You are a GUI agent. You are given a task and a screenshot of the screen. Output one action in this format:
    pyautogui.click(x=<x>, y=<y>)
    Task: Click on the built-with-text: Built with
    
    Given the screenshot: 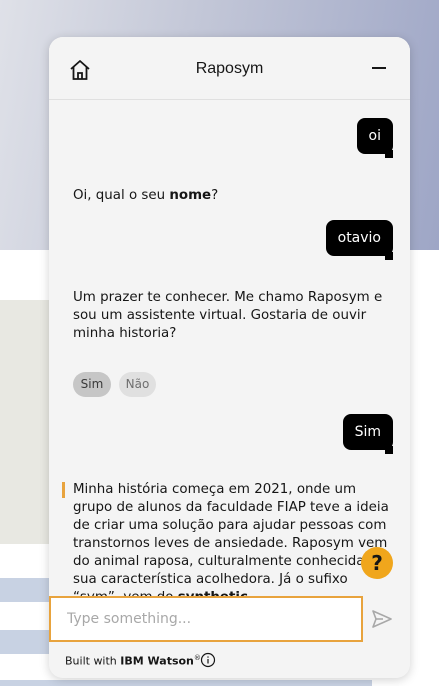 What is the action you would take?
    pyautogui.click(x=93, y=661)
    